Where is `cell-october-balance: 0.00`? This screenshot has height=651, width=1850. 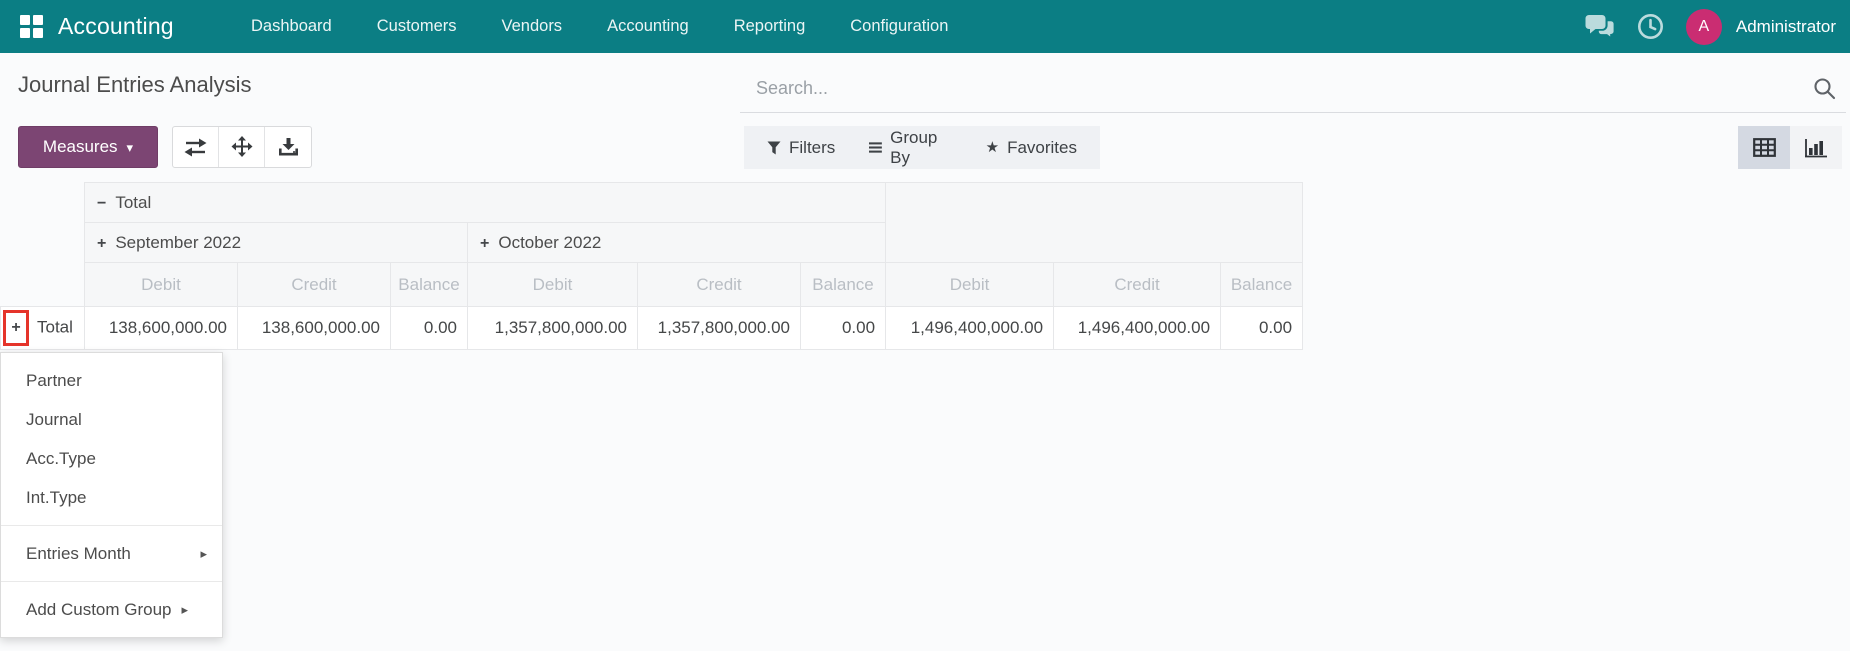 cell-october-balance: 0.00 is located at coordinates (843, 328).